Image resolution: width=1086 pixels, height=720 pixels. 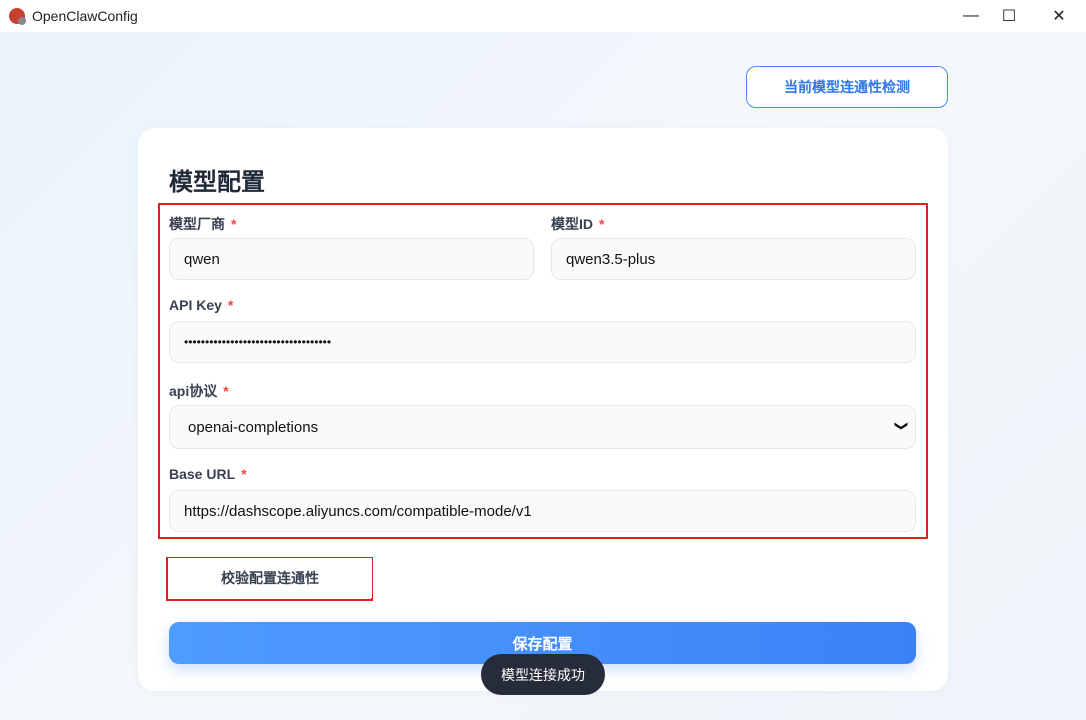 I want to click on model-id-input: qwen3.5-plus, so click(x=733, y=259).